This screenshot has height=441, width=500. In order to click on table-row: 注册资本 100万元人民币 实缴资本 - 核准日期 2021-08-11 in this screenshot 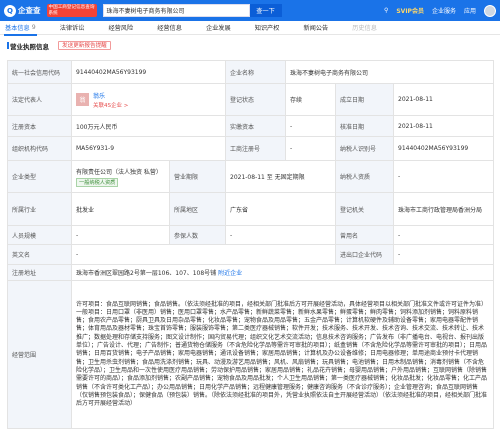, I will do `click(251, 126)`.